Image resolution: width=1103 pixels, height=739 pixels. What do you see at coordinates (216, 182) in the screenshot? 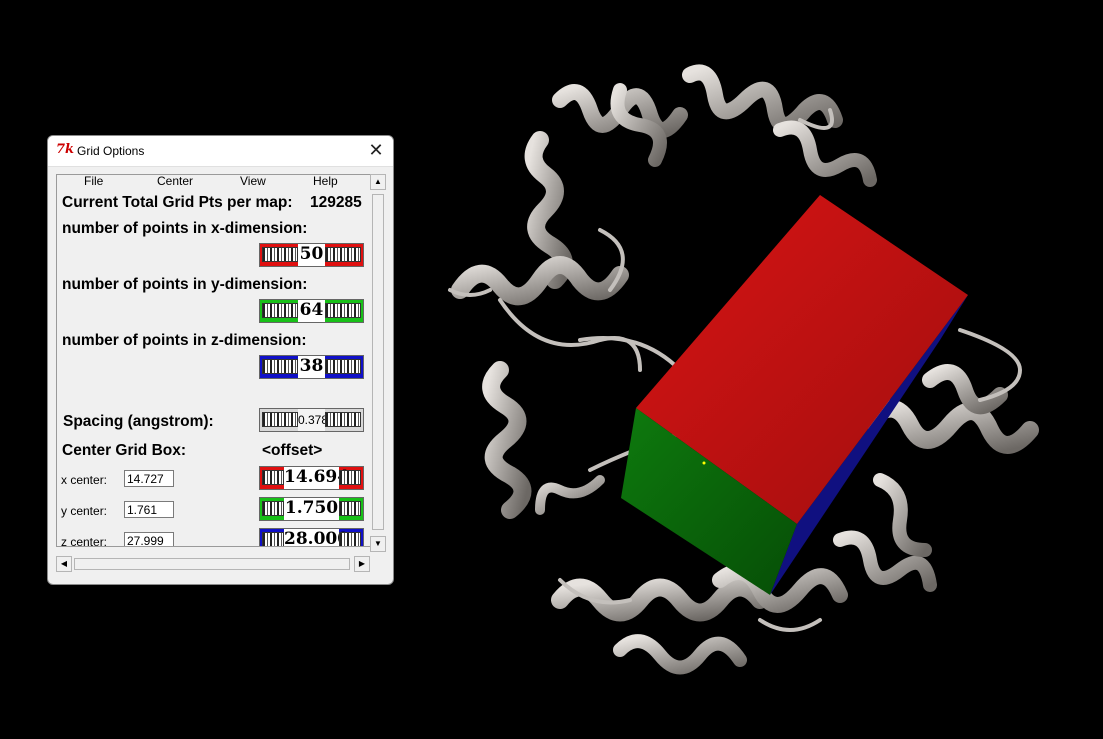
I see `menu-bar: File Center View Help` at bounding box center [216, 182].